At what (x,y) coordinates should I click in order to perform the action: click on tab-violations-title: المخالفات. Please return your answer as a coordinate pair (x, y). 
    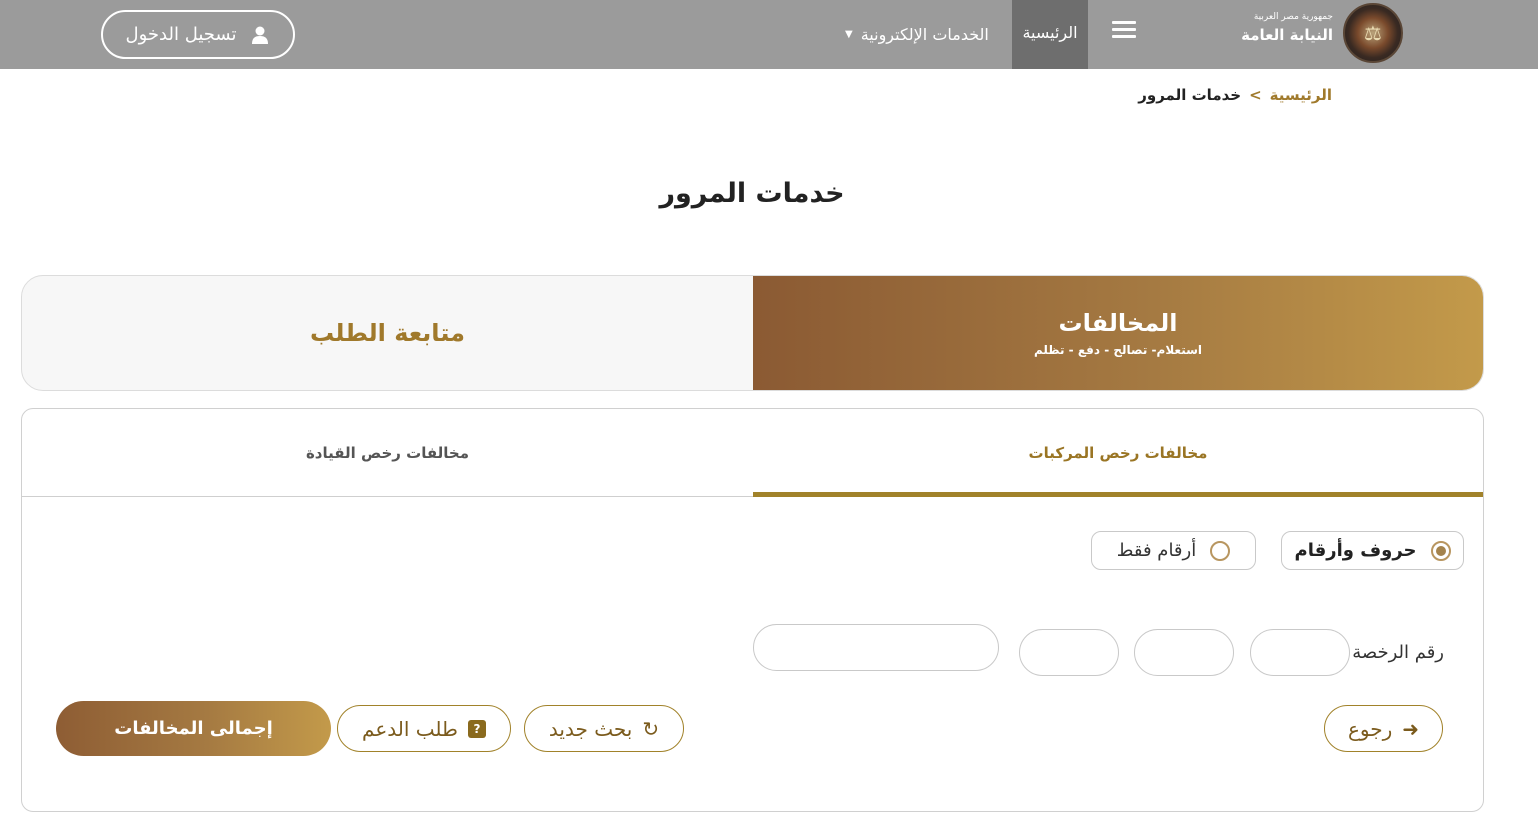
    Looking at the image, I should click on (1118, 323).